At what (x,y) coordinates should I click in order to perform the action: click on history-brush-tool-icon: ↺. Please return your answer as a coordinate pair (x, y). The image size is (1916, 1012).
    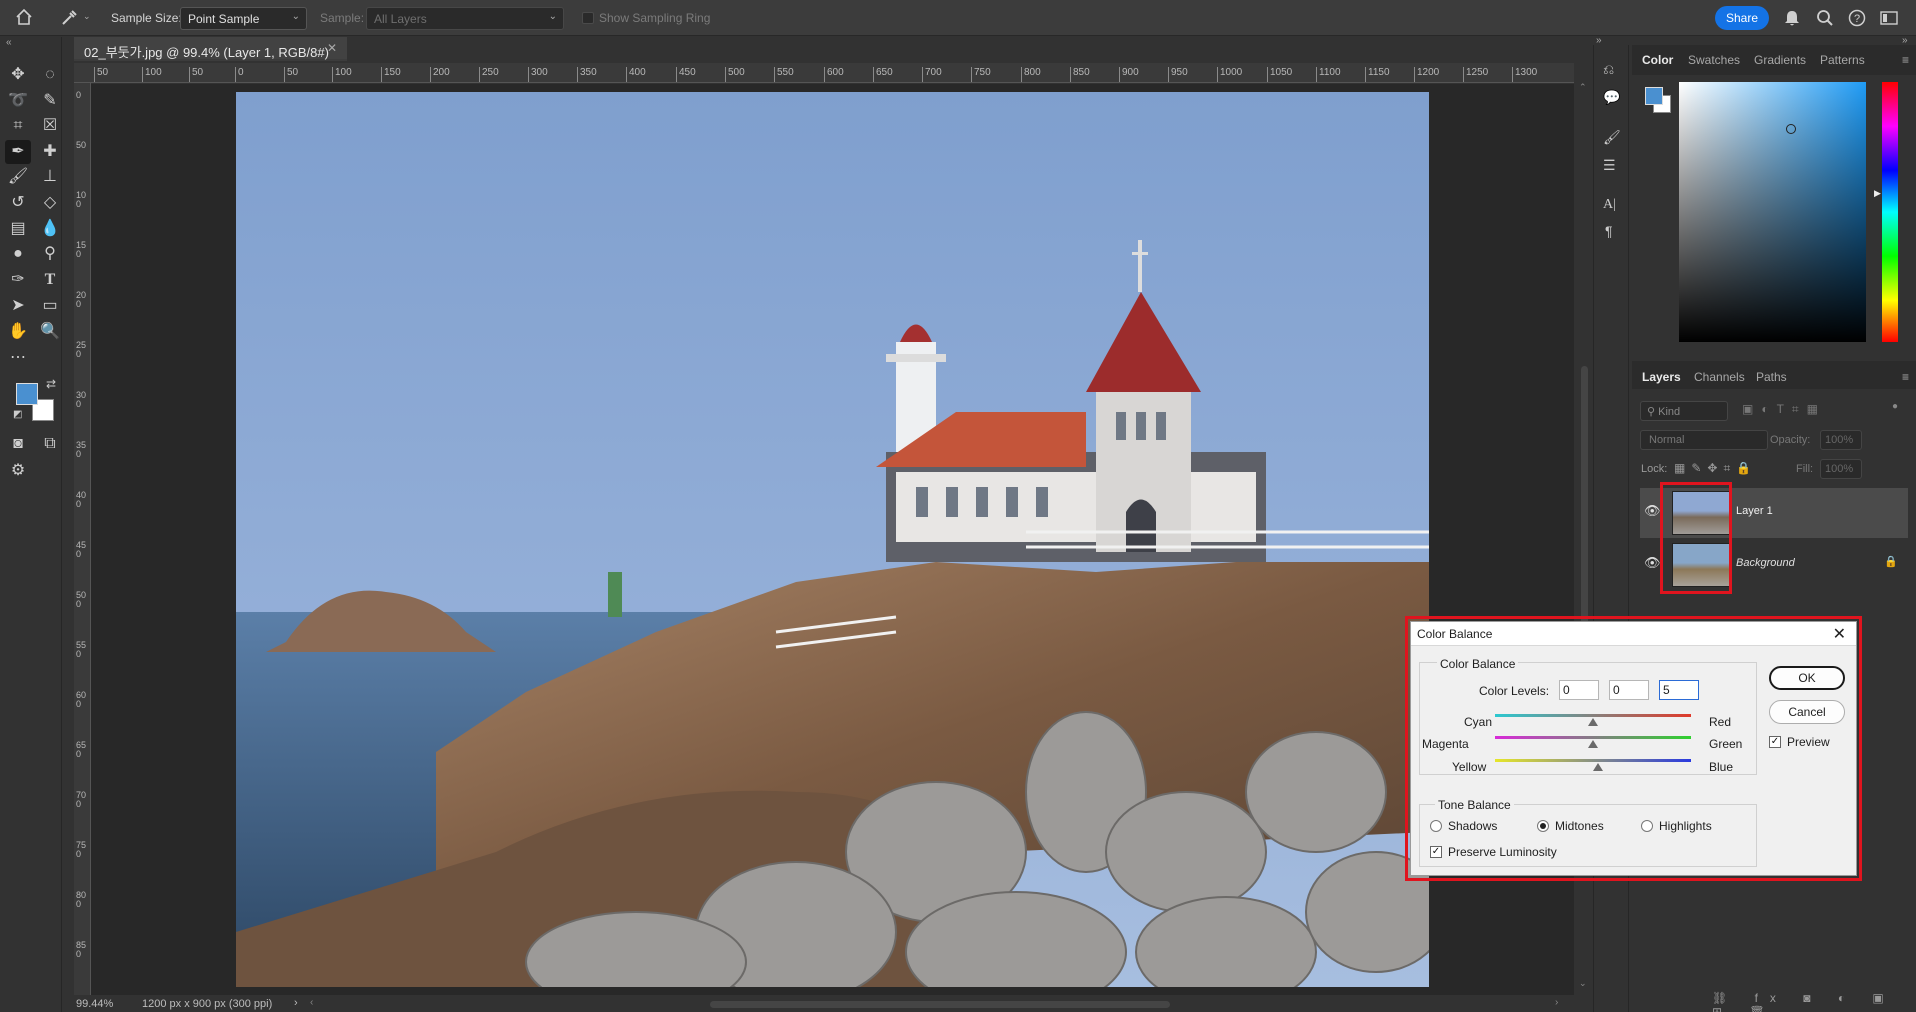
    Looking at the image, I should click on (18, 203).